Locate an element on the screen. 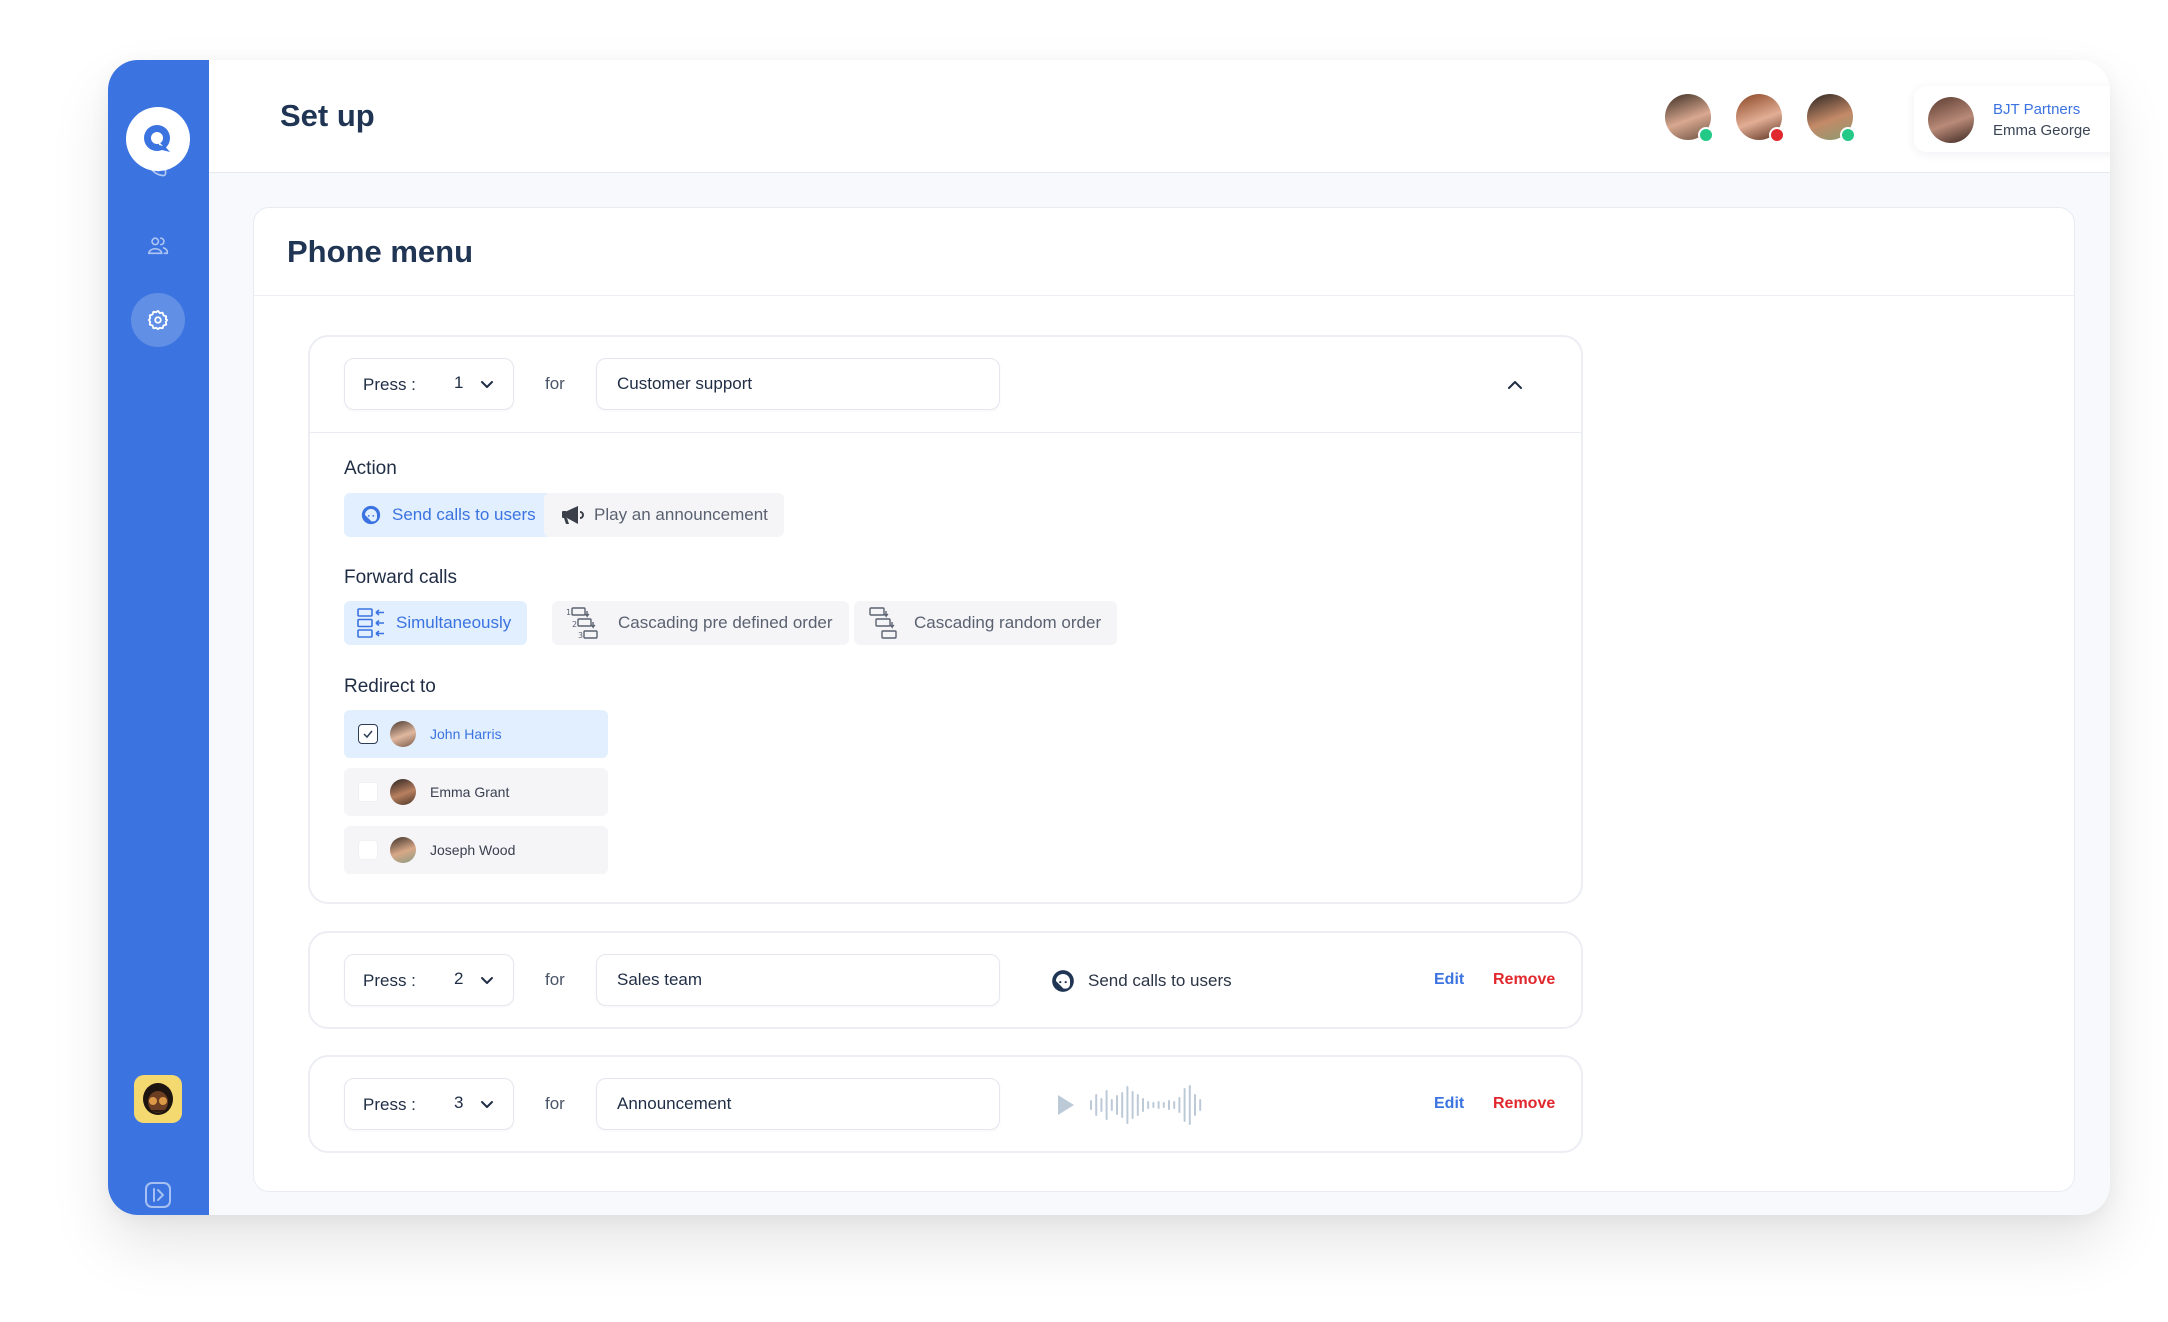 The image size is (2168, 1322). gear-icon is located at coordinates (158, 320).